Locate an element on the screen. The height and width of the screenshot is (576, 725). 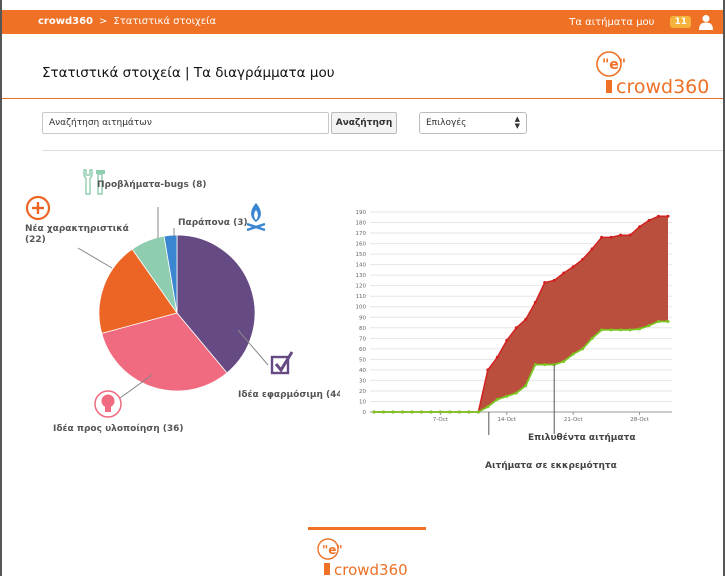
y-tick-label: 170 is located at coordinates (361, 234).